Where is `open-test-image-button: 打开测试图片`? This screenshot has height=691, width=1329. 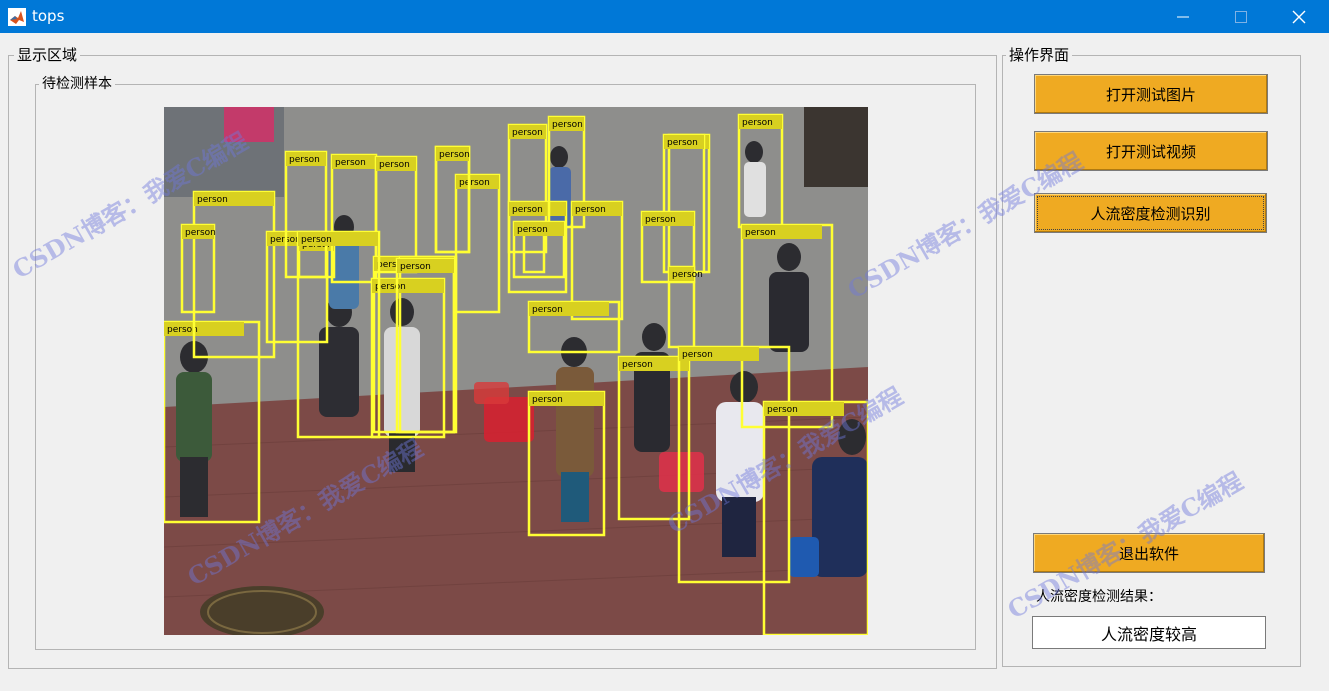
open-test-image-button: 打开测试图片 is located at coordinates (1151, 94).